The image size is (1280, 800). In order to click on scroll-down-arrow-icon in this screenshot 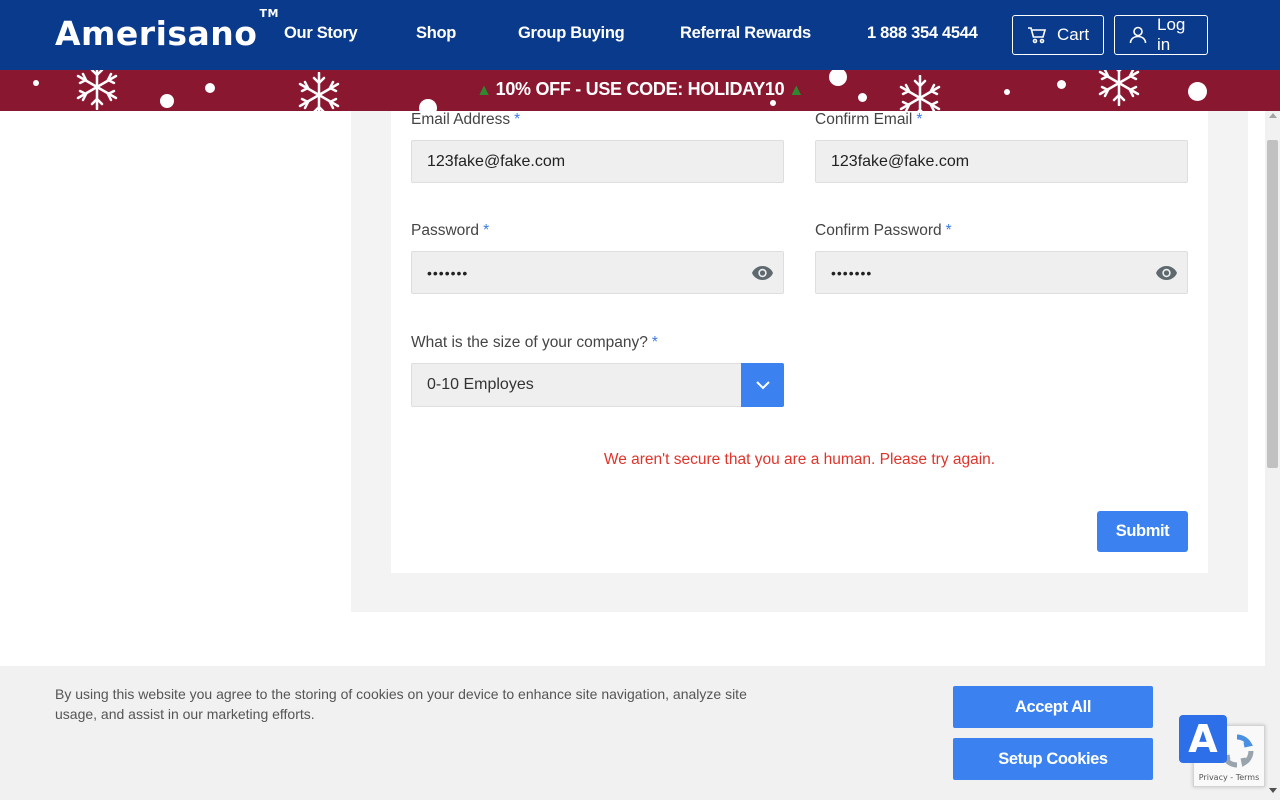, I will do `click(1273, 790)`.